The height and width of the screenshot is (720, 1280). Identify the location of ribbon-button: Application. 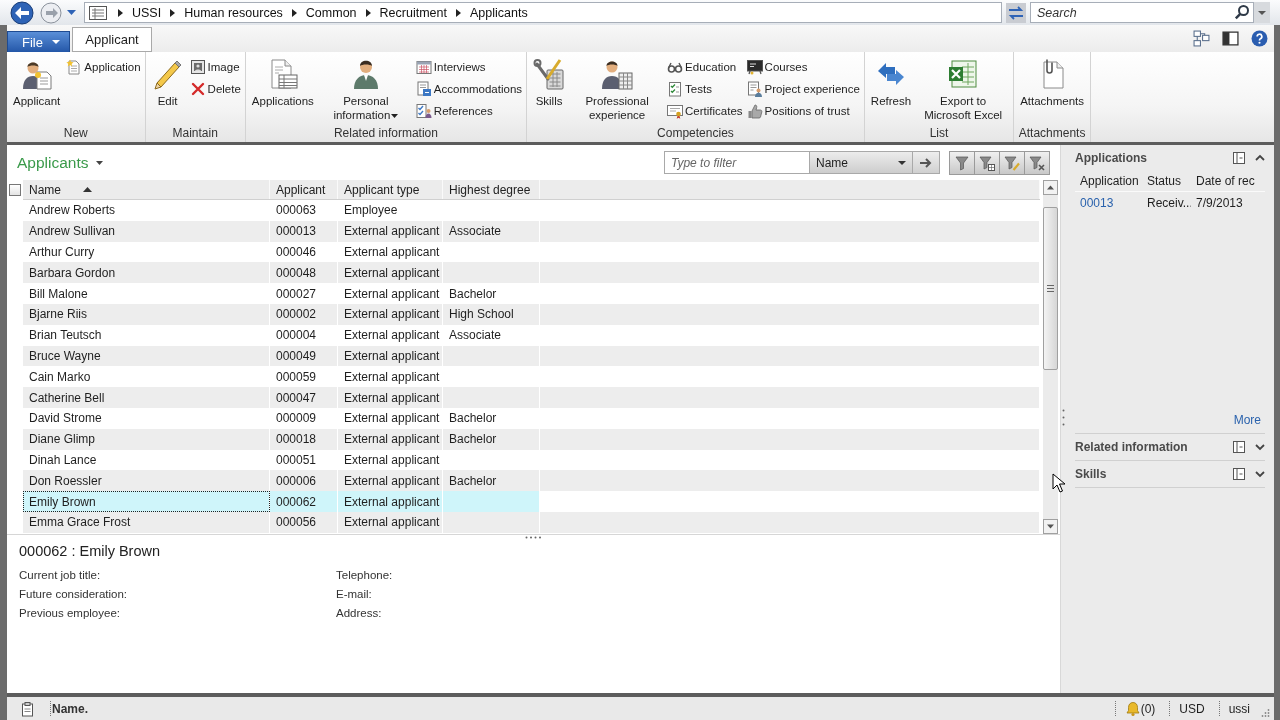
(103, 67).